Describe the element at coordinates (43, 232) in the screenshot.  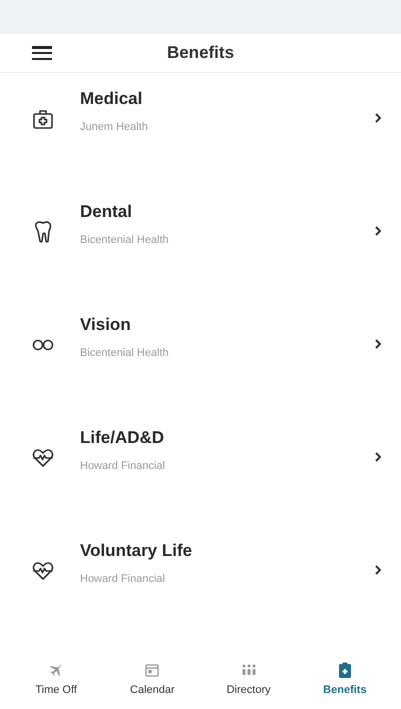
I see `tooth-icon` at that location.